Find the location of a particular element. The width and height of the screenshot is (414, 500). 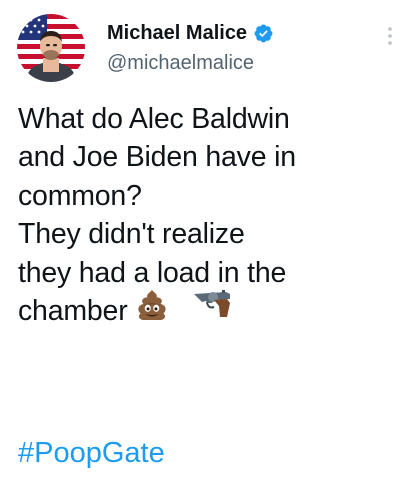

tweet-text-line: chamber is located at coordinates (73, 310).